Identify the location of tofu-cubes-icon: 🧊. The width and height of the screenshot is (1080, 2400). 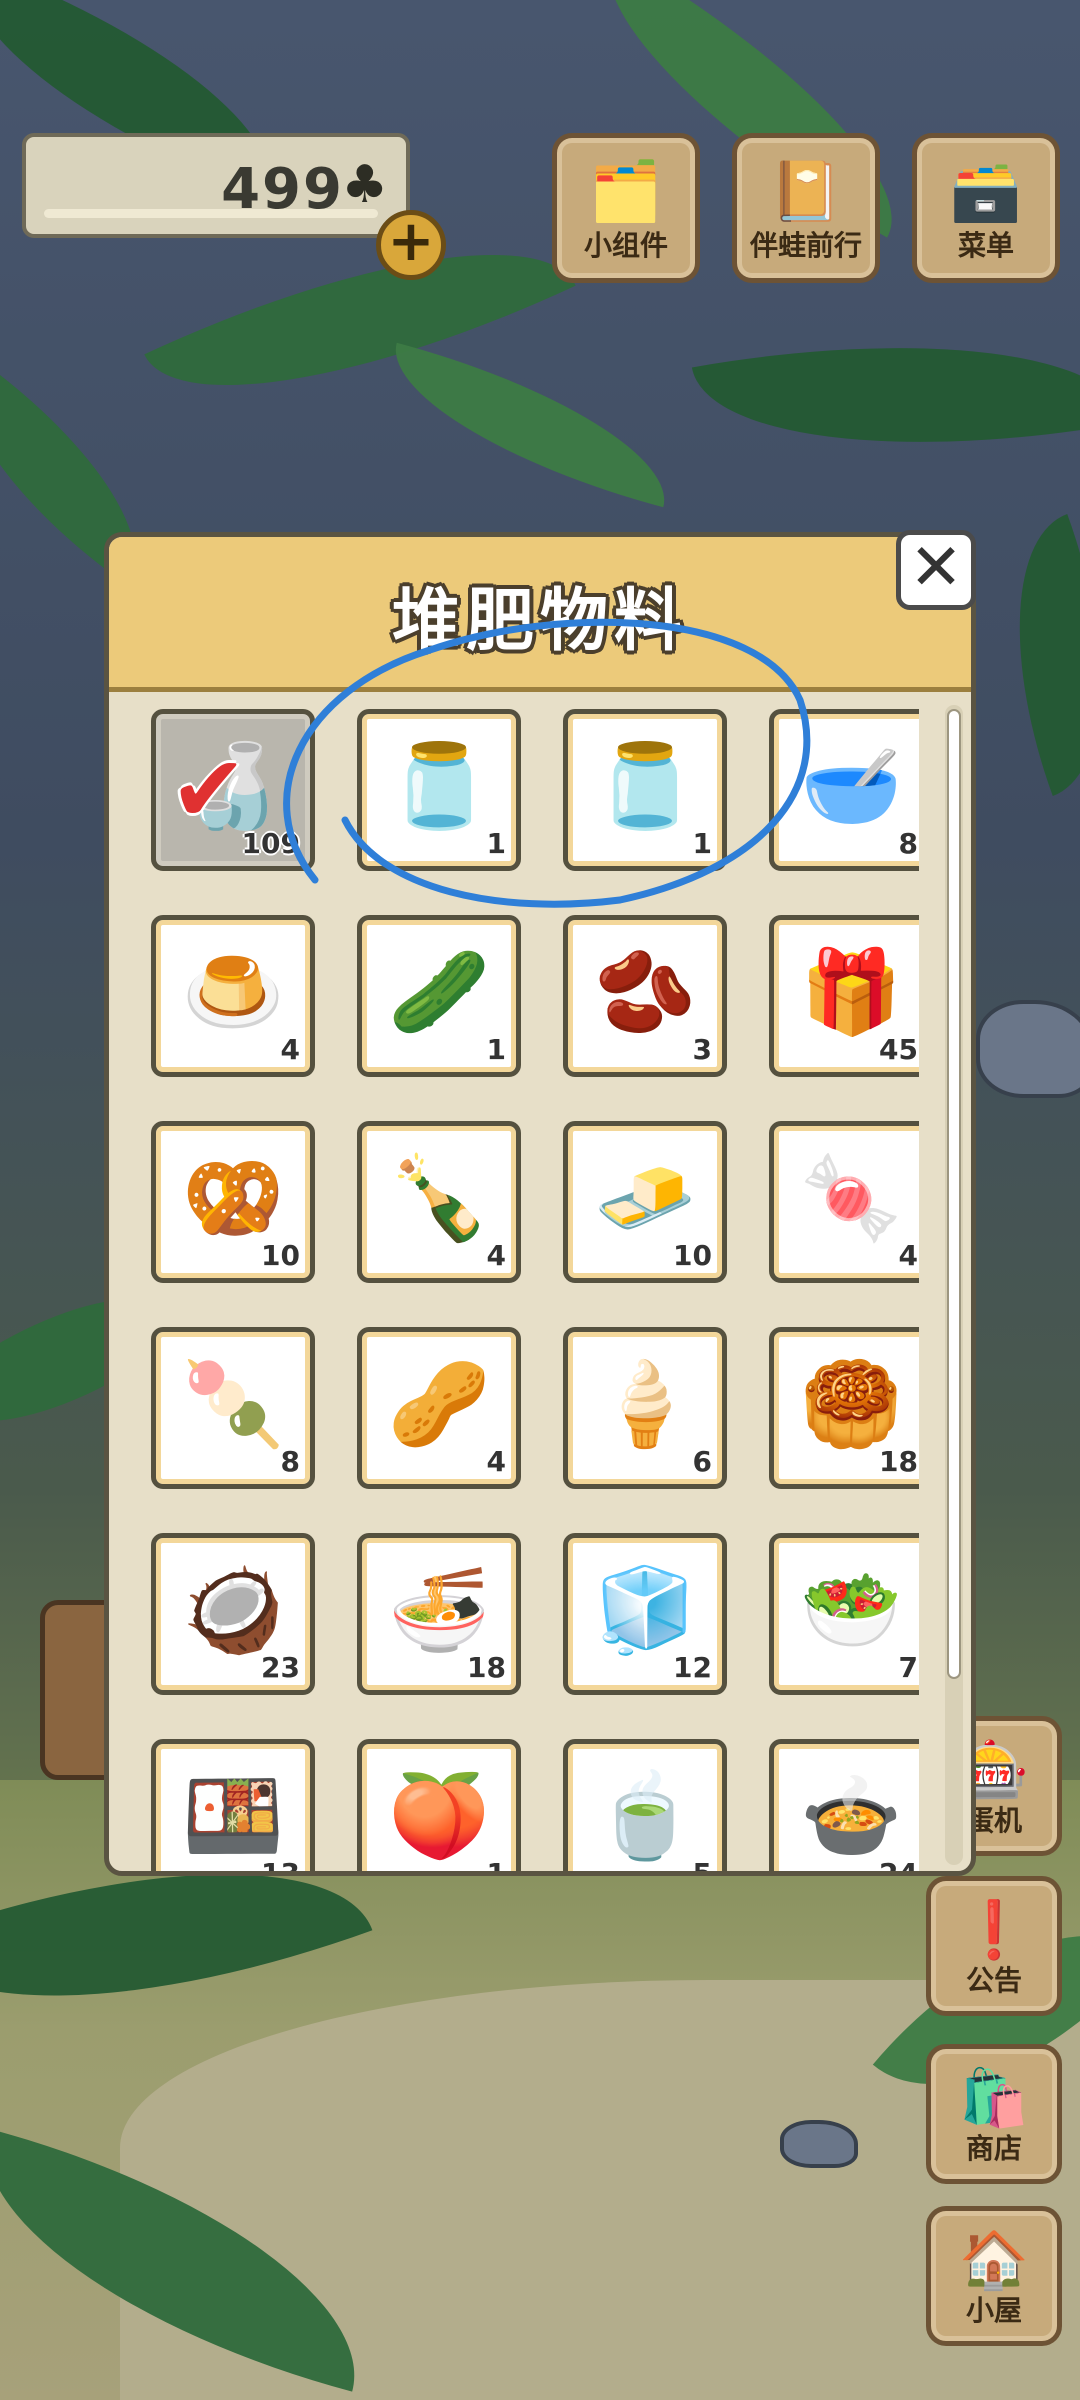
(645, 1610).